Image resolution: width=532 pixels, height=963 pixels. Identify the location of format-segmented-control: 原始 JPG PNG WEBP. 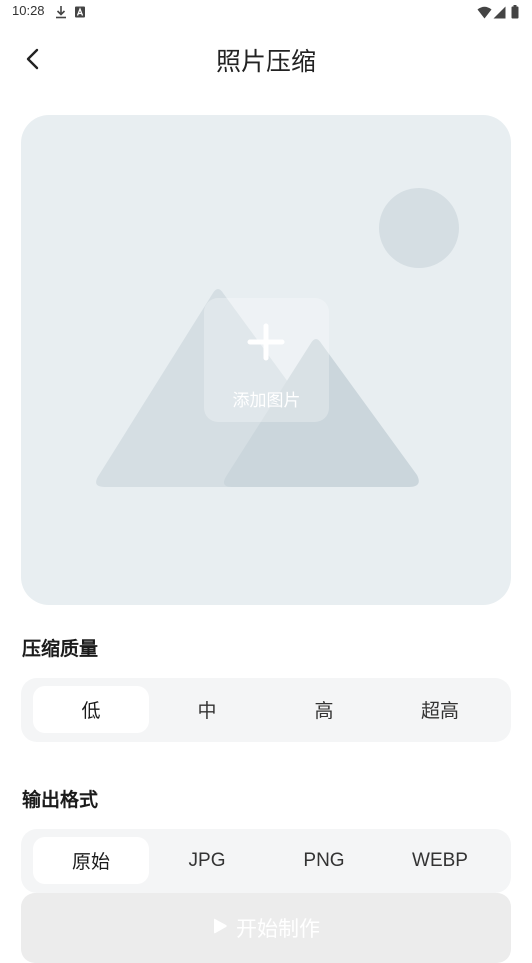
(266, 861).